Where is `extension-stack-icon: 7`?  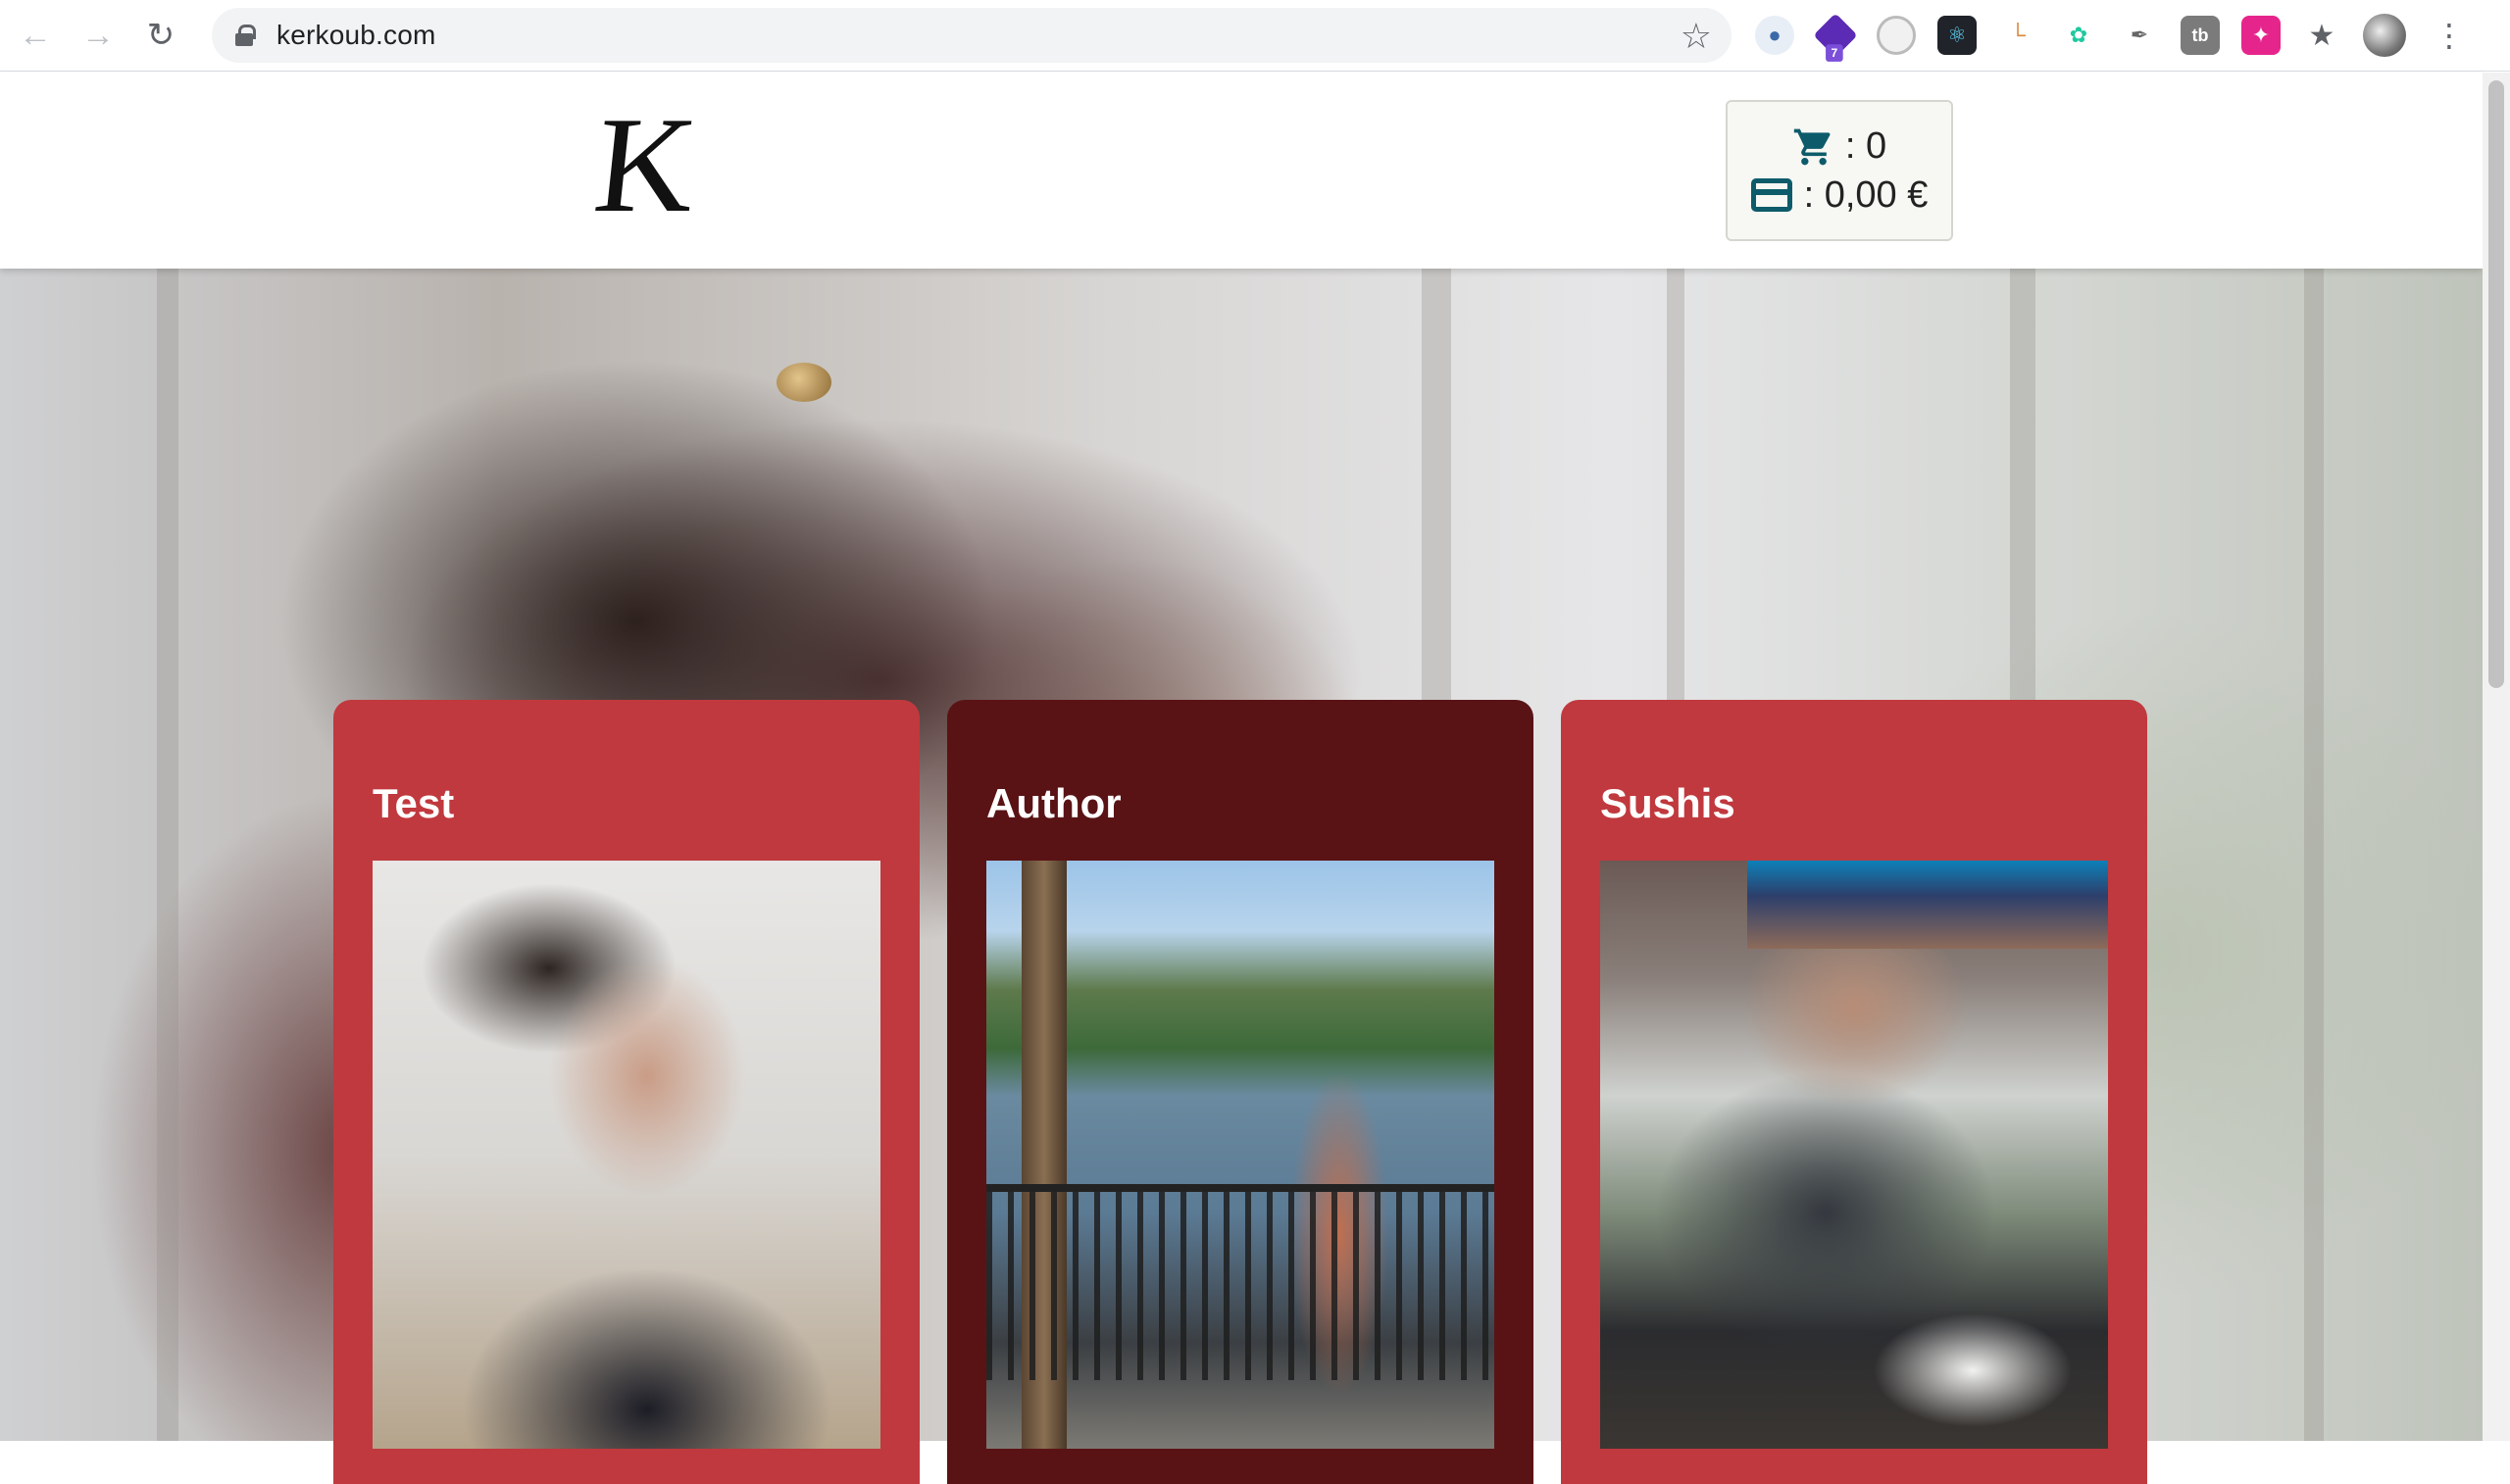
extension-stack-icon: 7 is located at coordinates (1835, 38).